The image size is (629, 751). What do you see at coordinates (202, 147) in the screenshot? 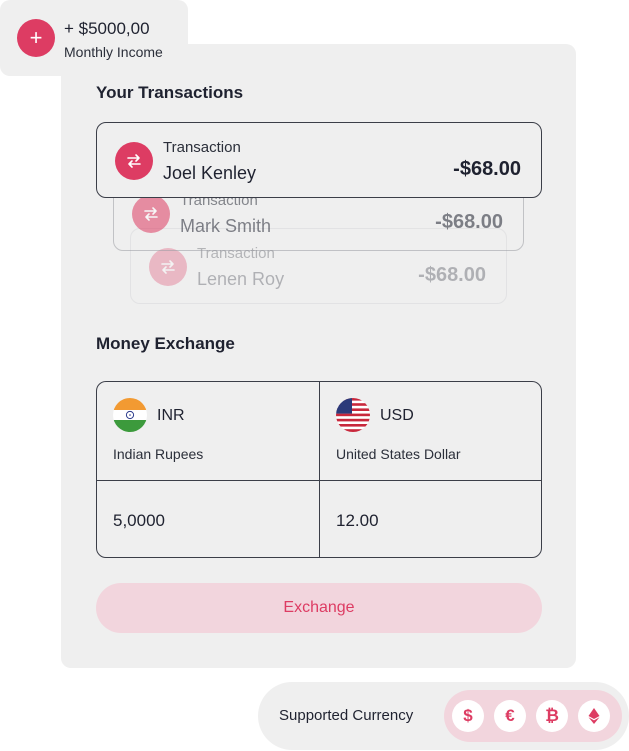
I see `transaction-type-label: Transaction` at bounding box center [202, 147].